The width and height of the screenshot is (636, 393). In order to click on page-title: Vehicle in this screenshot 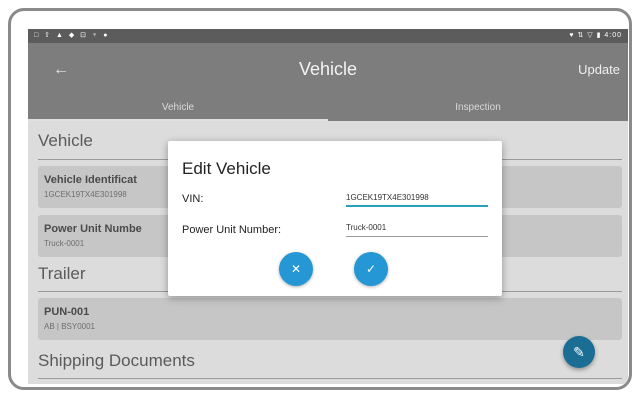, I will do `click(328, 69)`.